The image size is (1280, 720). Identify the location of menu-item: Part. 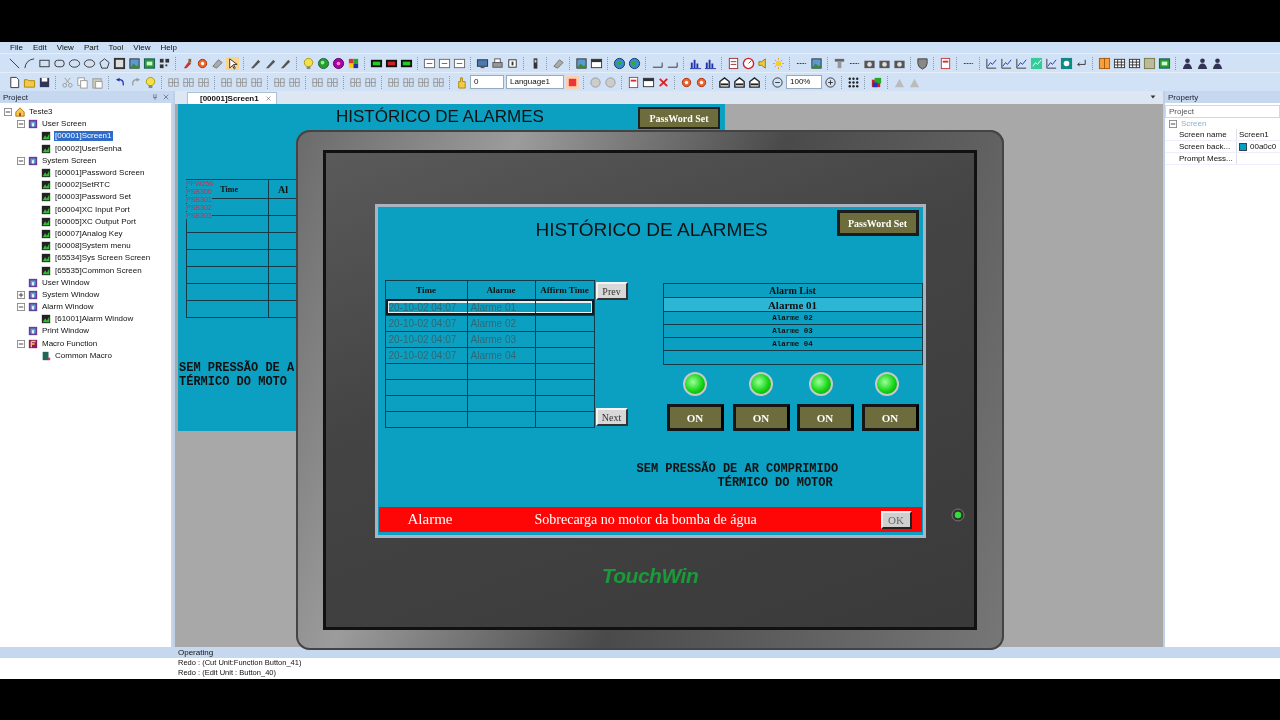
(91, 47).